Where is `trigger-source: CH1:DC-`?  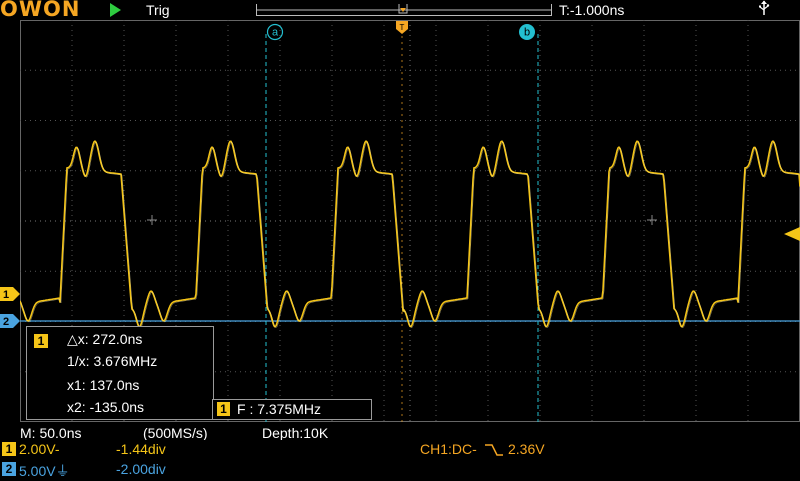 trigger-source: CH1:DC- is located at coordinates (448, 449).